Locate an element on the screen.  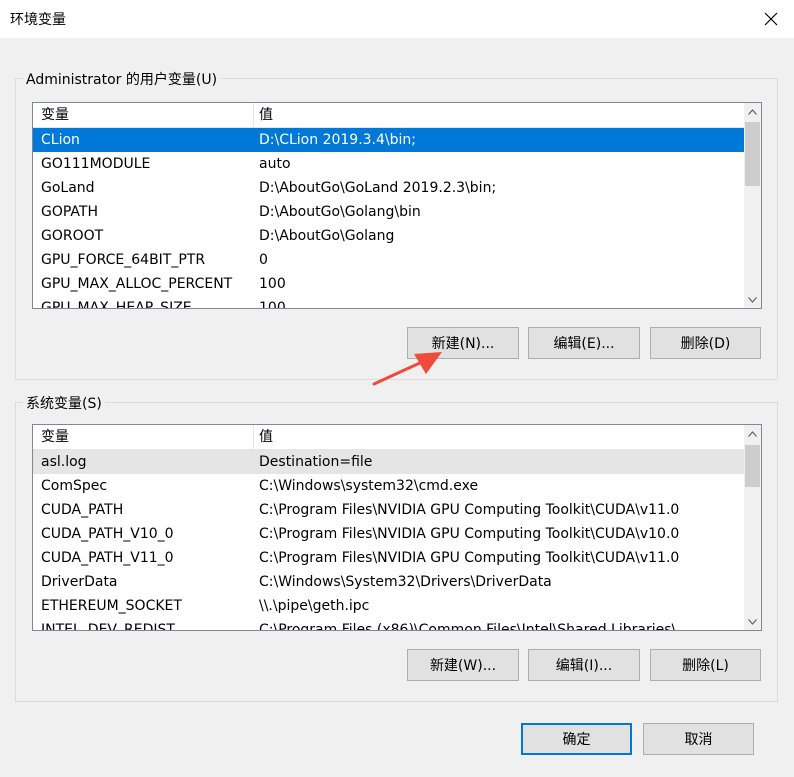
table-row: GOPATH D:\AboutGo\Golang\bin is located at coordinates (388, 212).